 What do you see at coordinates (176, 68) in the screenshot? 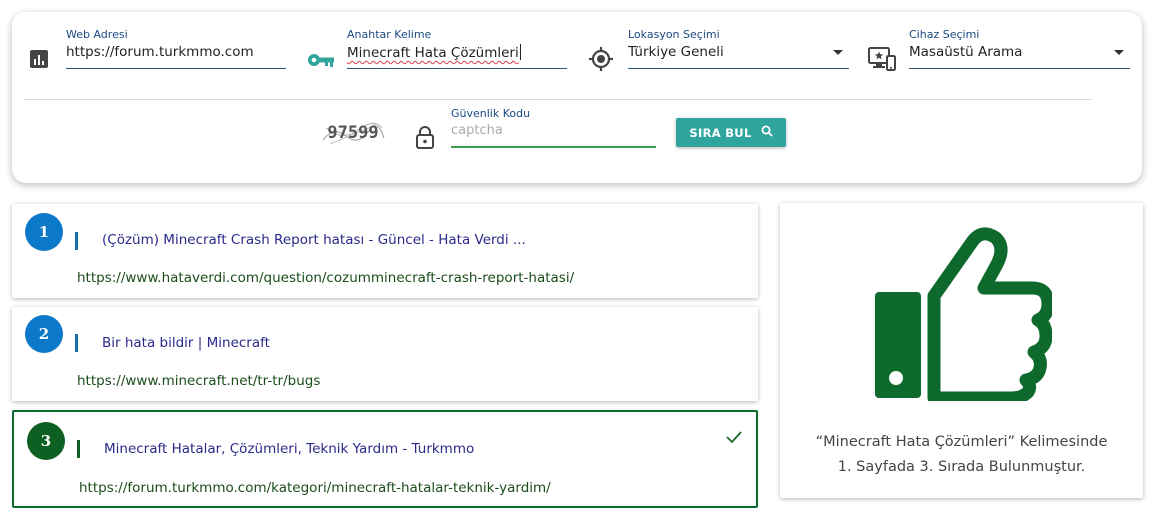
I see `web-address-underline` at bounding box center [176, 68].